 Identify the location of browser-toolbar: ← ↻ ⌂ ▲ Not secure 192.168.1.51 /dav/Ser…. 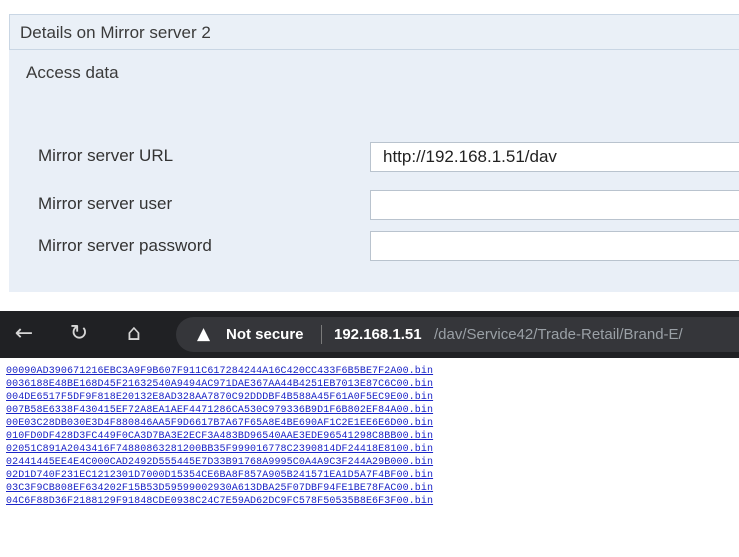
(369, 334).